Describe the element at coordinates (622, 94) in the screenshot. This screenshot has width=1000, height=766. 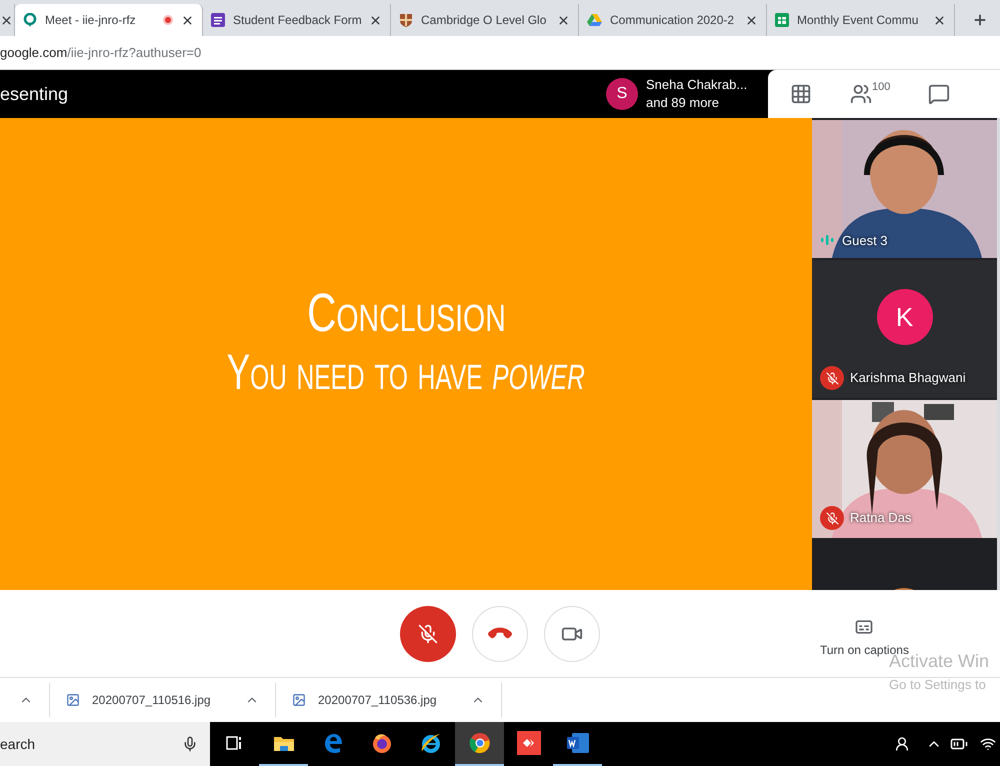
I see `avatar: S` at that location.